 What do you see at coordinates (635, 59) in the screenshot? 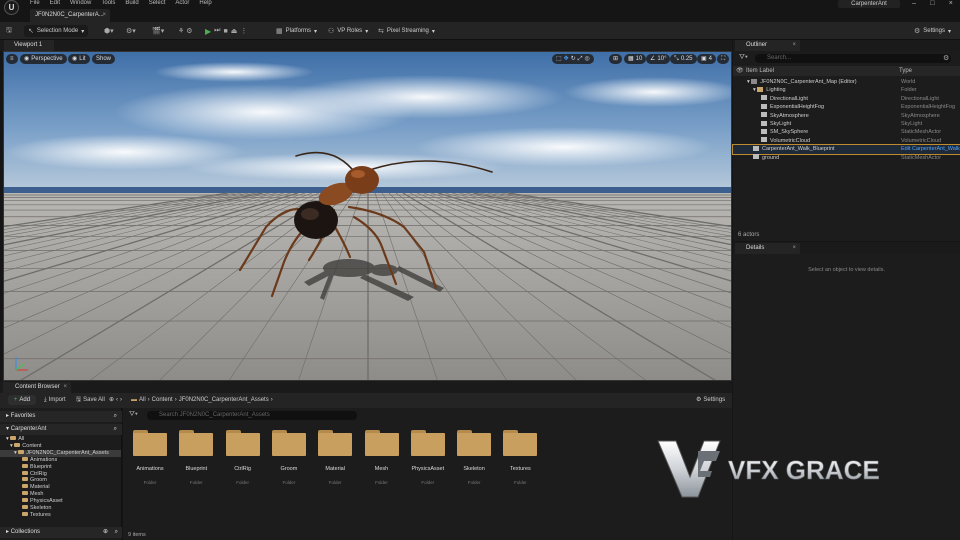
I see `grid-snap-button: ▦ 10` at bounding box center [635, 59].